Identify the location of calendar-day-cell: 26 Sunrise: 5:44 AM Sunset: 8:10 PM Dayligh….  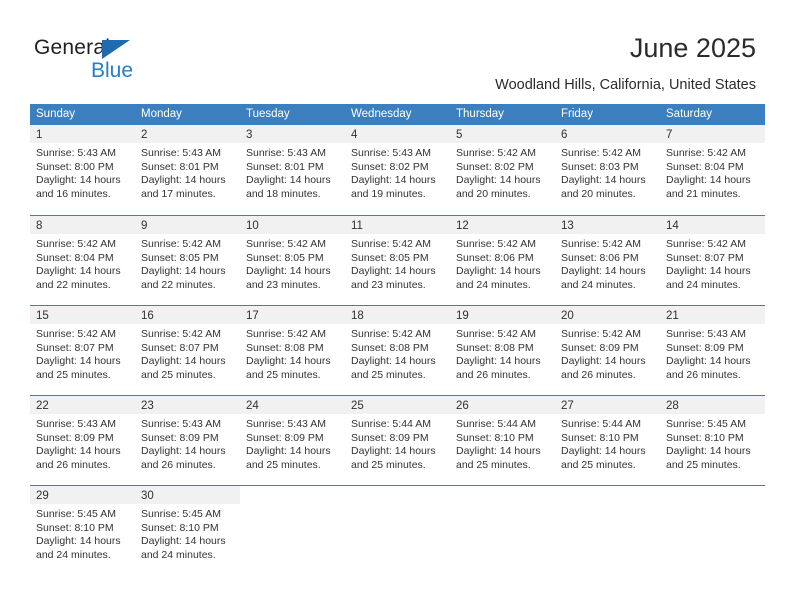
(502, 440).